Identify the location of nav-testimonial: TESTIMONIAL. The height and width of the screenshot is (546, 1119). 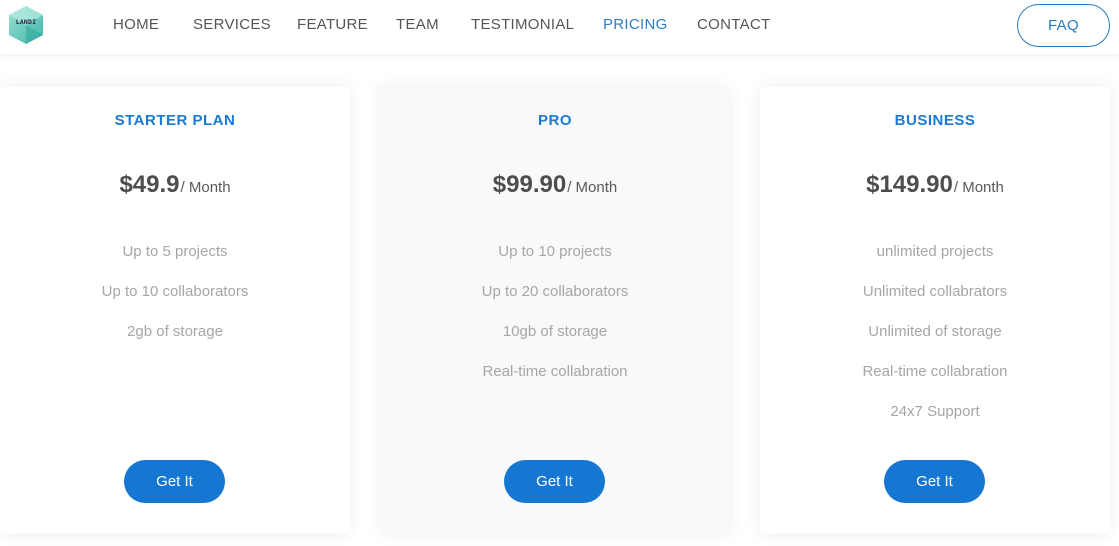
(522, 24).